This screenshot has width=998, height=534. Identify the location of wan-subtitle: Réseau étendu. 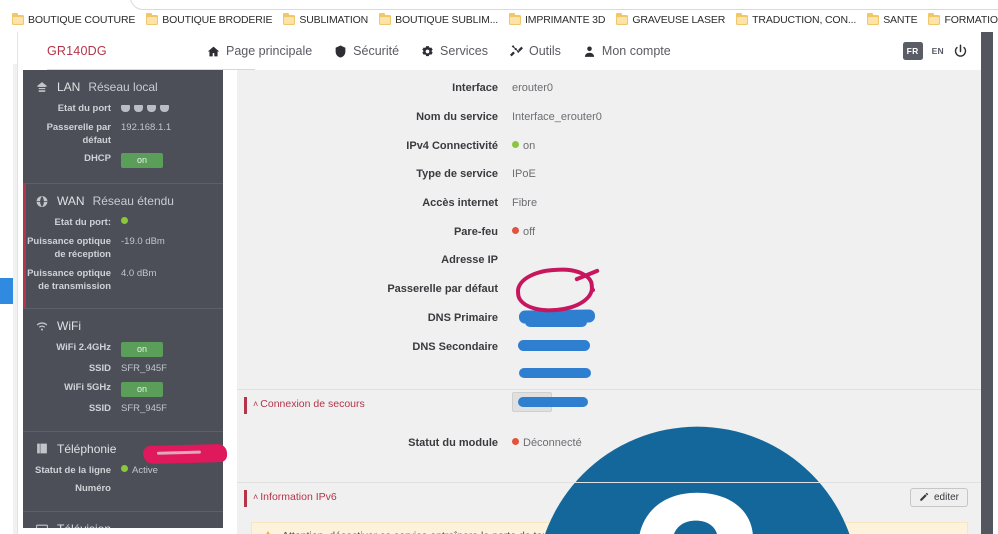
(133, 201).